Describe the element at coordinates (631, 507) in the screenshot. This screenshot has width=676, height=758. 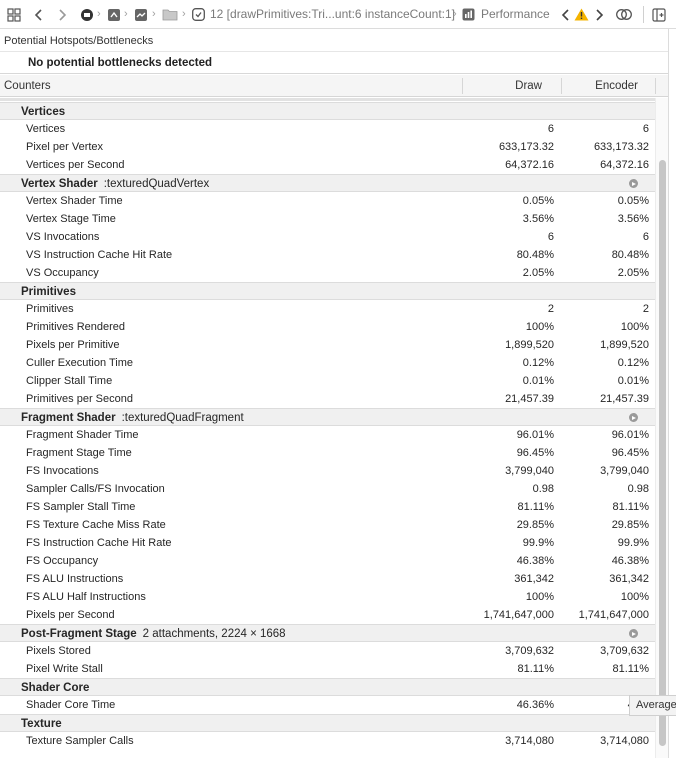
I see `encoder-value: 81.11%` at that location.